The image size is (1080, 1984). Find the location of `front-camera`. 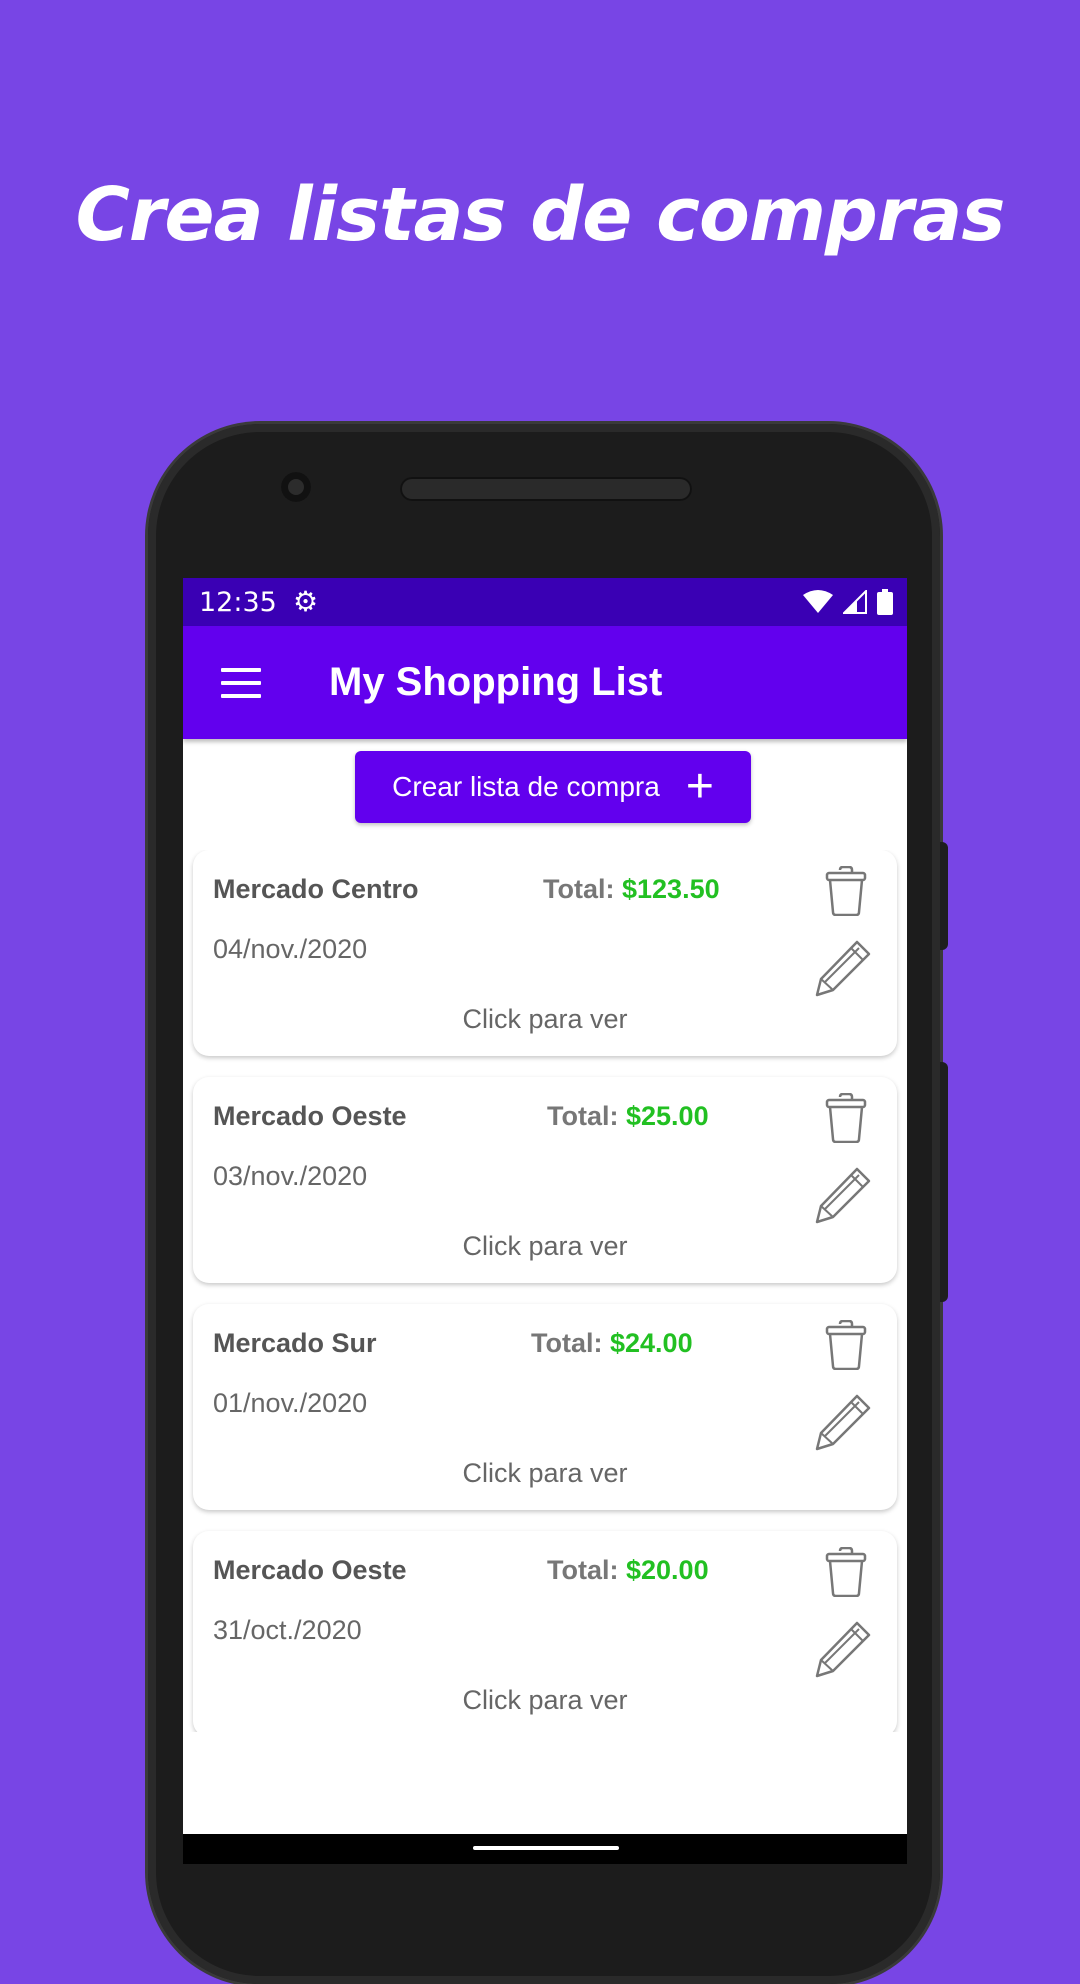

front-camera is located at coordinates (296, 487).